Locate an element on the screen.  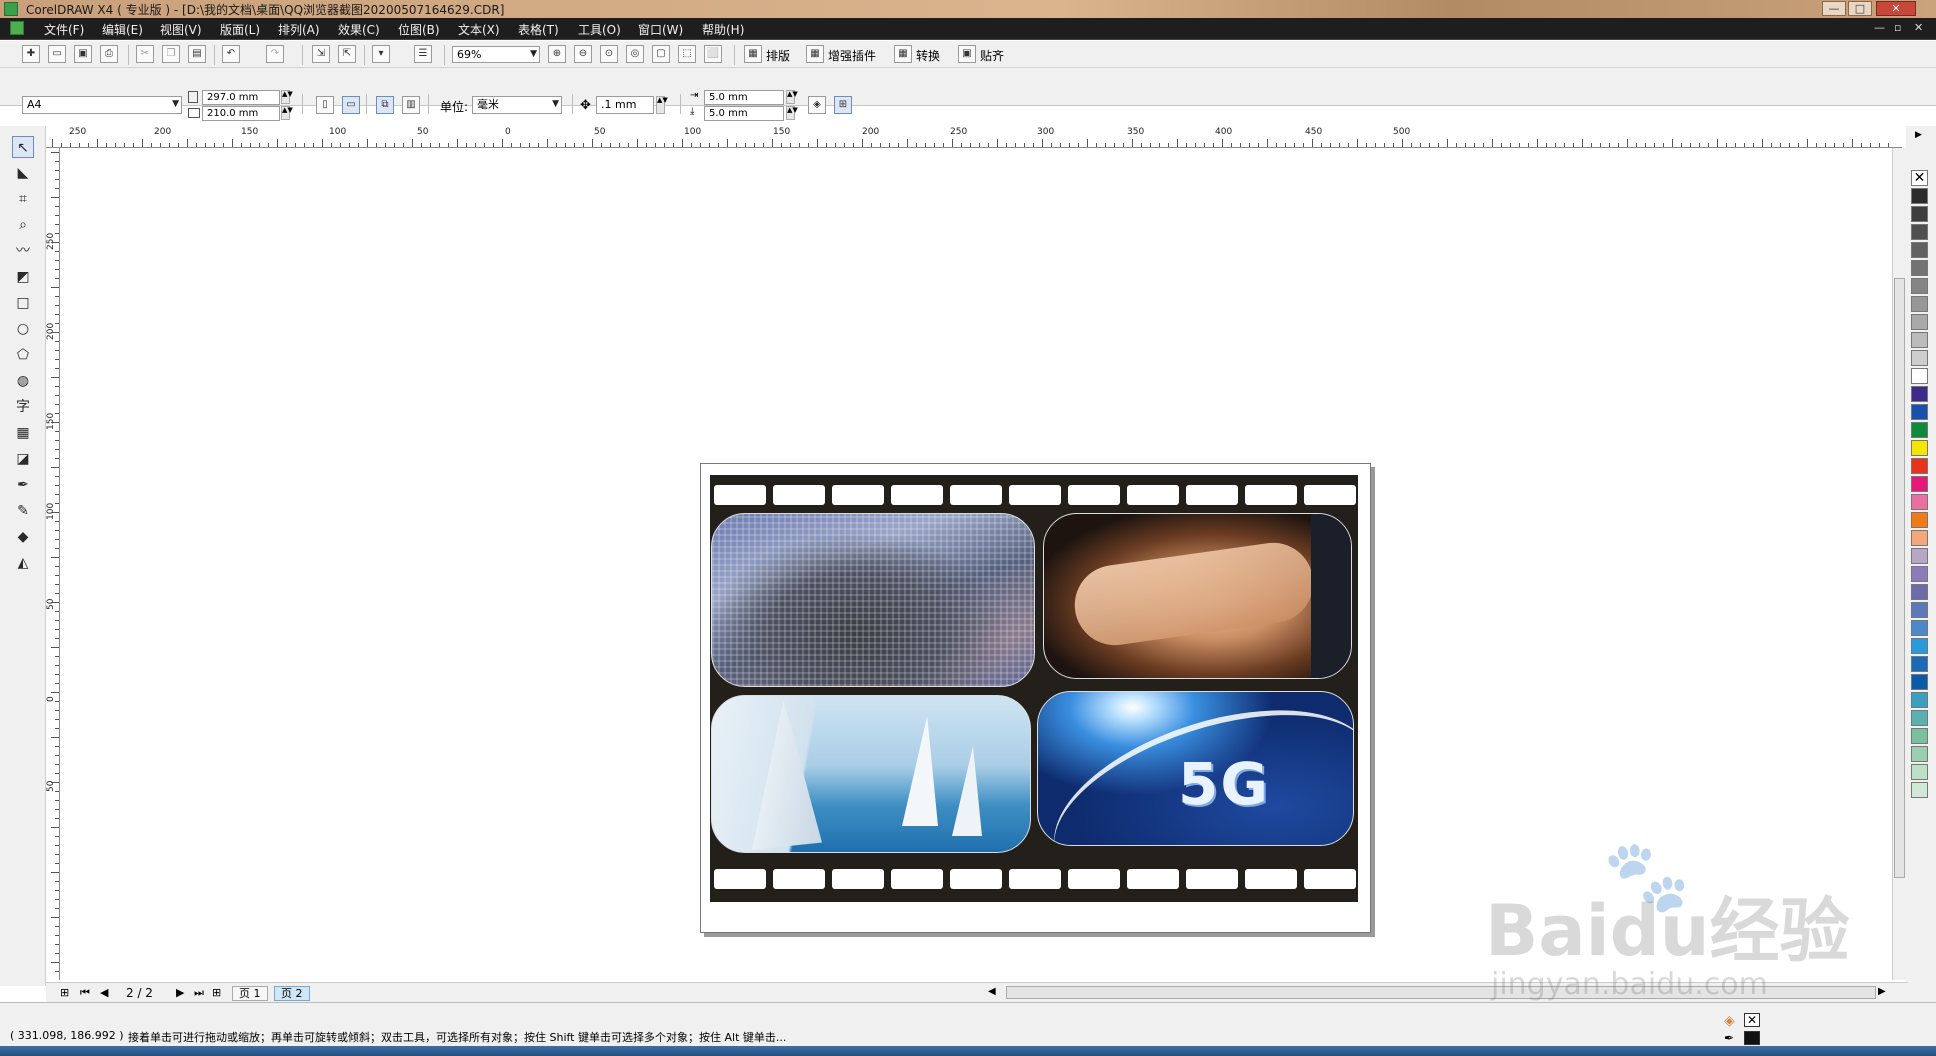
previous-page-icon: ◀ is located at coordinates (104, 992).